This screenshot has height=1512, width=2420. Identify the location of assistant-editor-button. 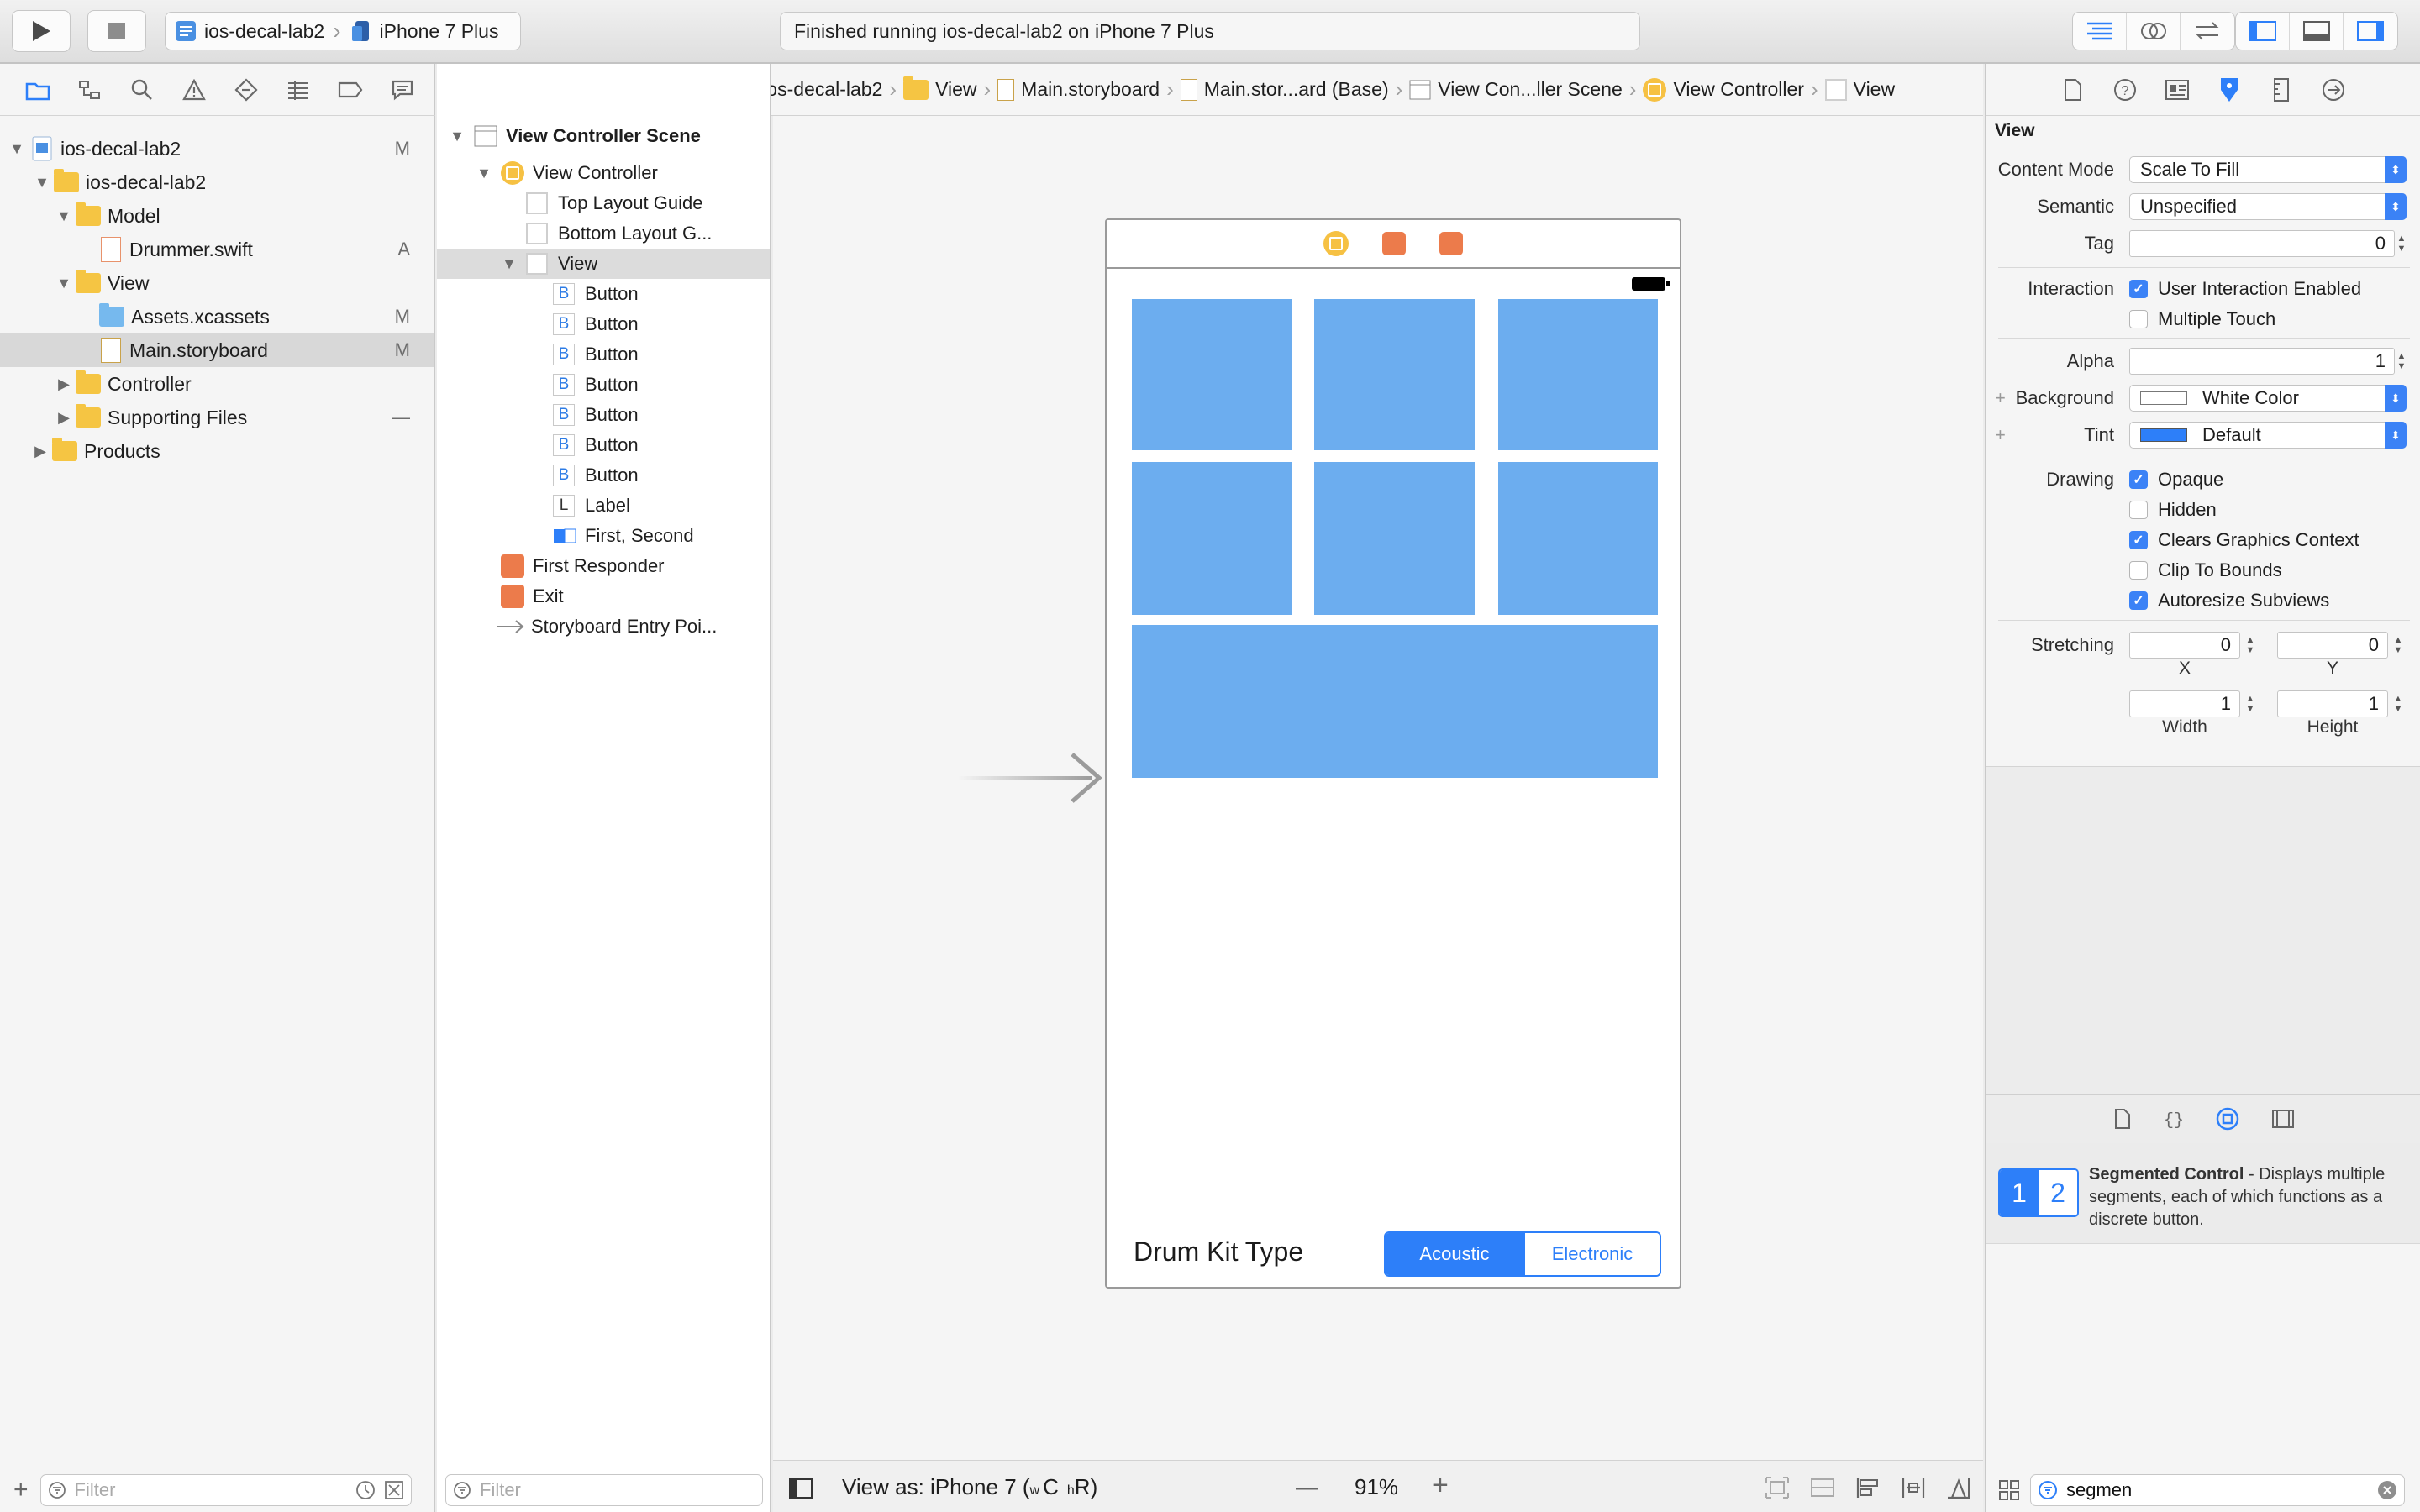
(2154, 31).